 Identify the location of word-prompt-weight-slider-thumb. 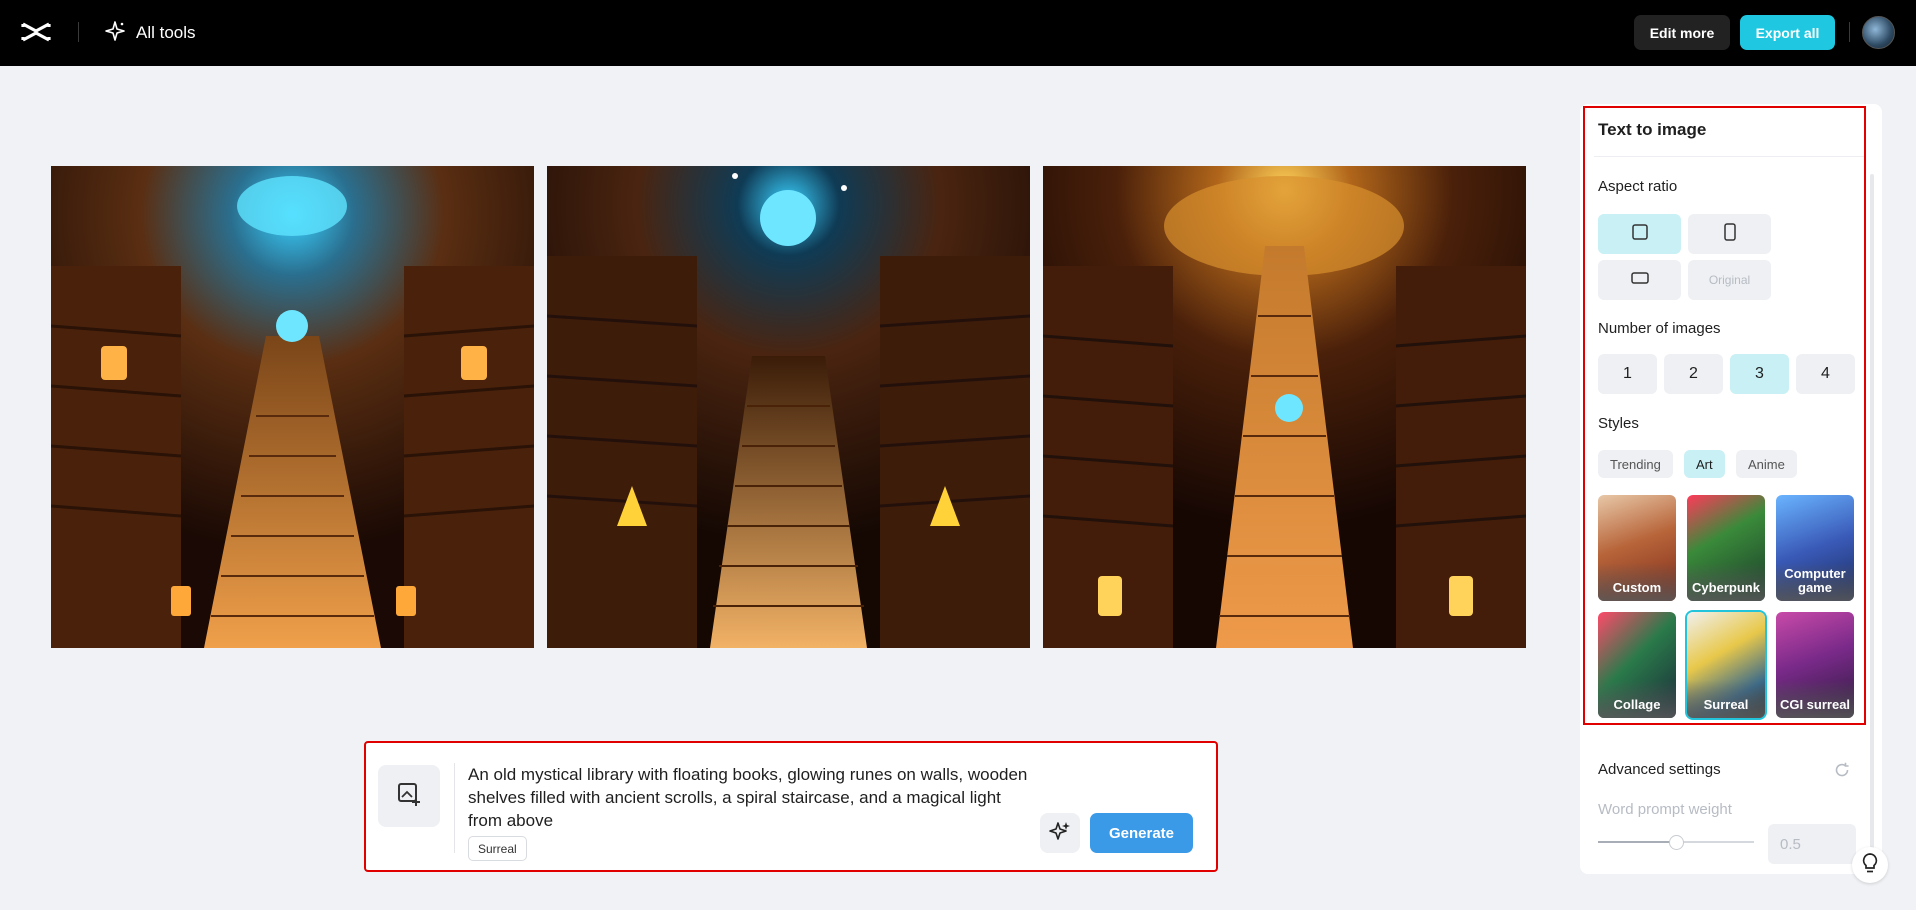
(1676, 842).